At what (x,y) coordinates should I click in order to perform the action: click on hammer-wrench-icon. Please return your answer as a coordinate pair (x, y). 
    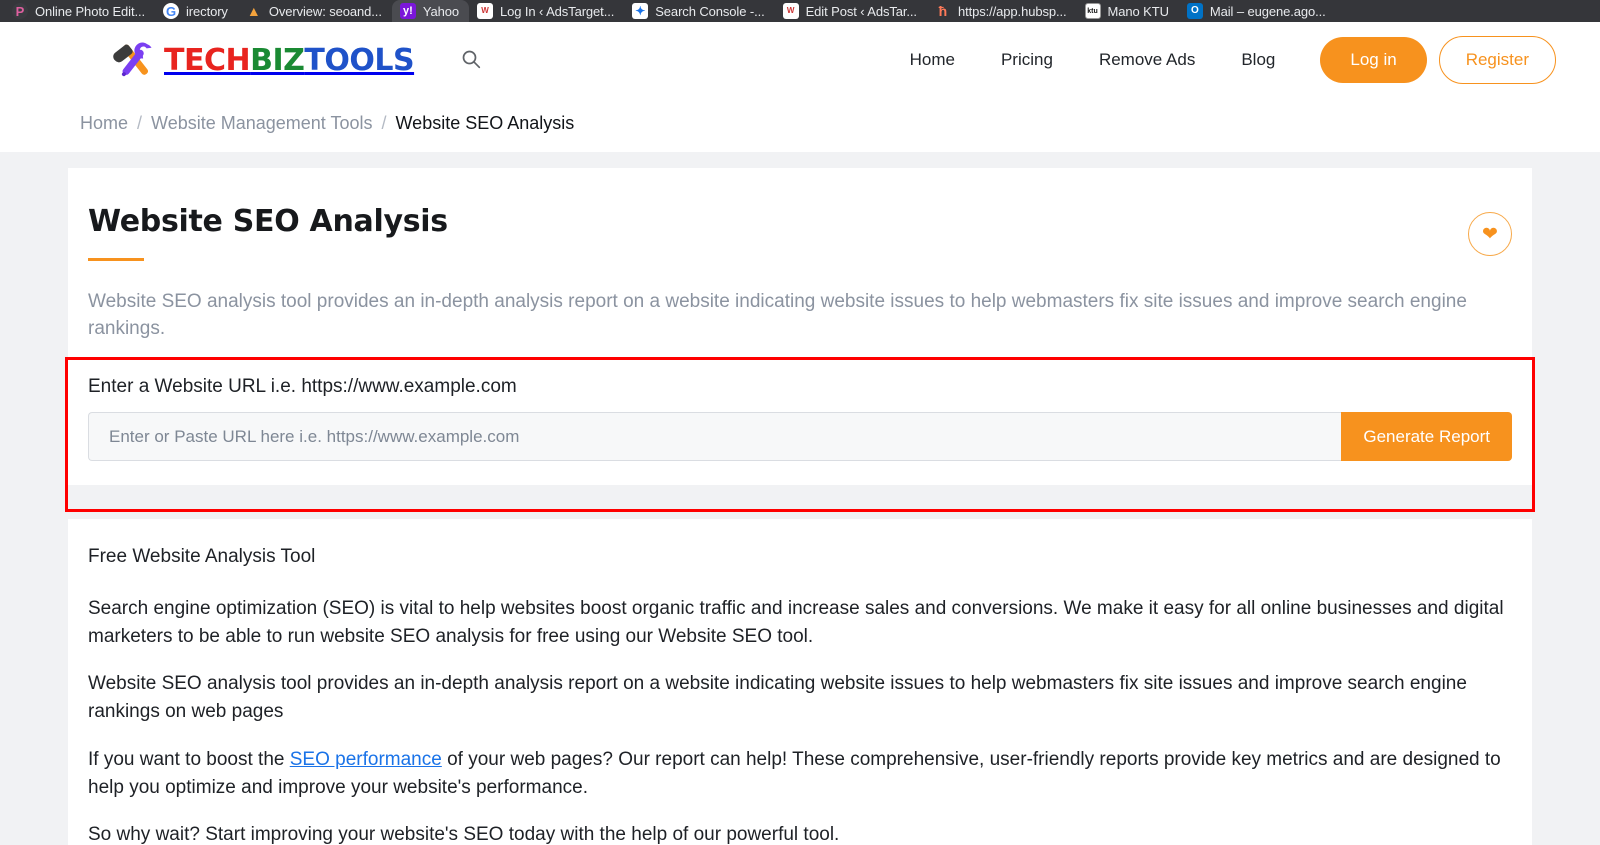
    Looking at the image, I should click on (135, 60).